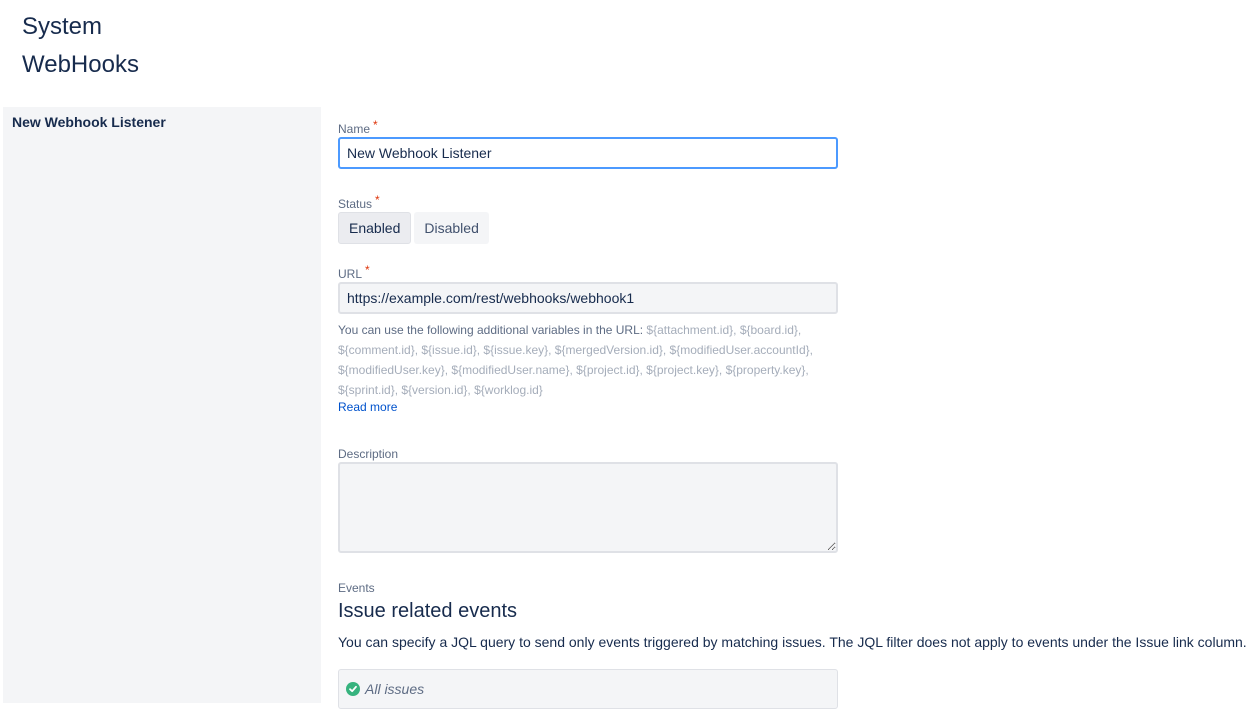  What do you see at coordinates (375, 125) in the screenshot?
I see `name-required-mark: *` at bounding box center [375, 125].